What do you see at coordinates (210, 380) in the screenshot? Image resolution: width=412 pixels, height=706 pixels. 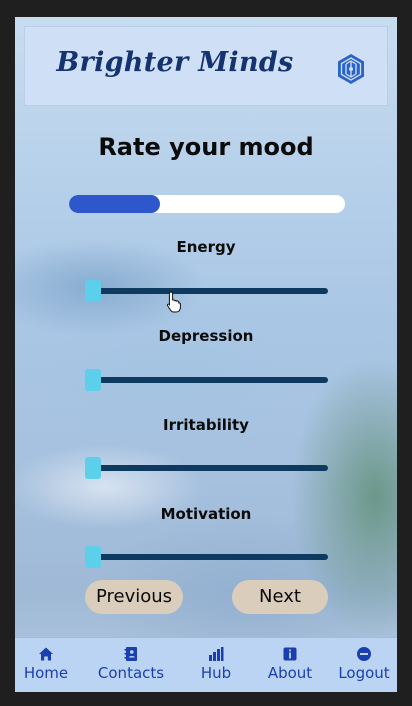 I see `slider-track-depression` at bounding box center [210, 380].